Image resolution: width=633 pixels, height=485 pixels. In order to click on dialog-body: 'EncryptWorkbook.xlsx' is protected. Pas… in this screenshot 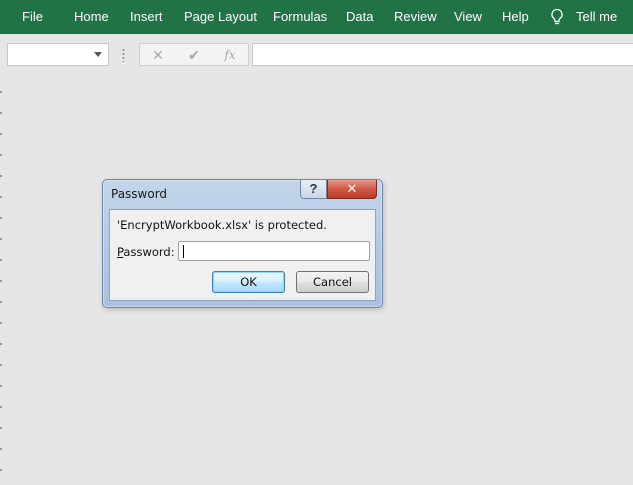, I will do `click(242, 255)`.